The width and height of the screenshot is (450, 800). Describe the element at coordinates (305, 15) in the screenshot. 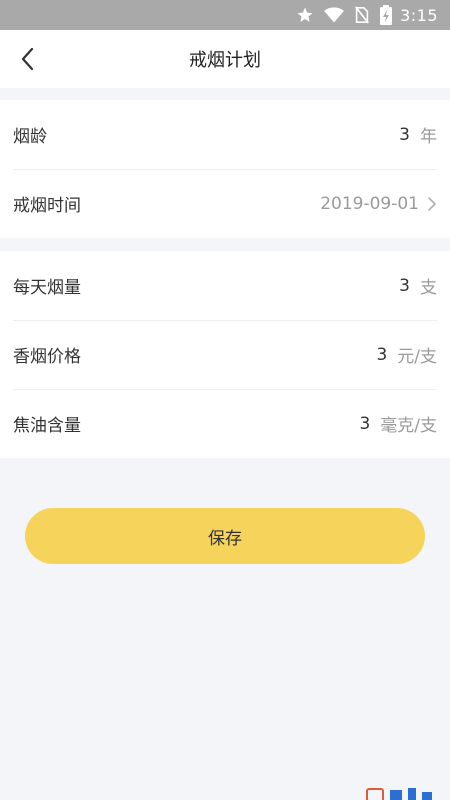

I see `star-icon` at that location.